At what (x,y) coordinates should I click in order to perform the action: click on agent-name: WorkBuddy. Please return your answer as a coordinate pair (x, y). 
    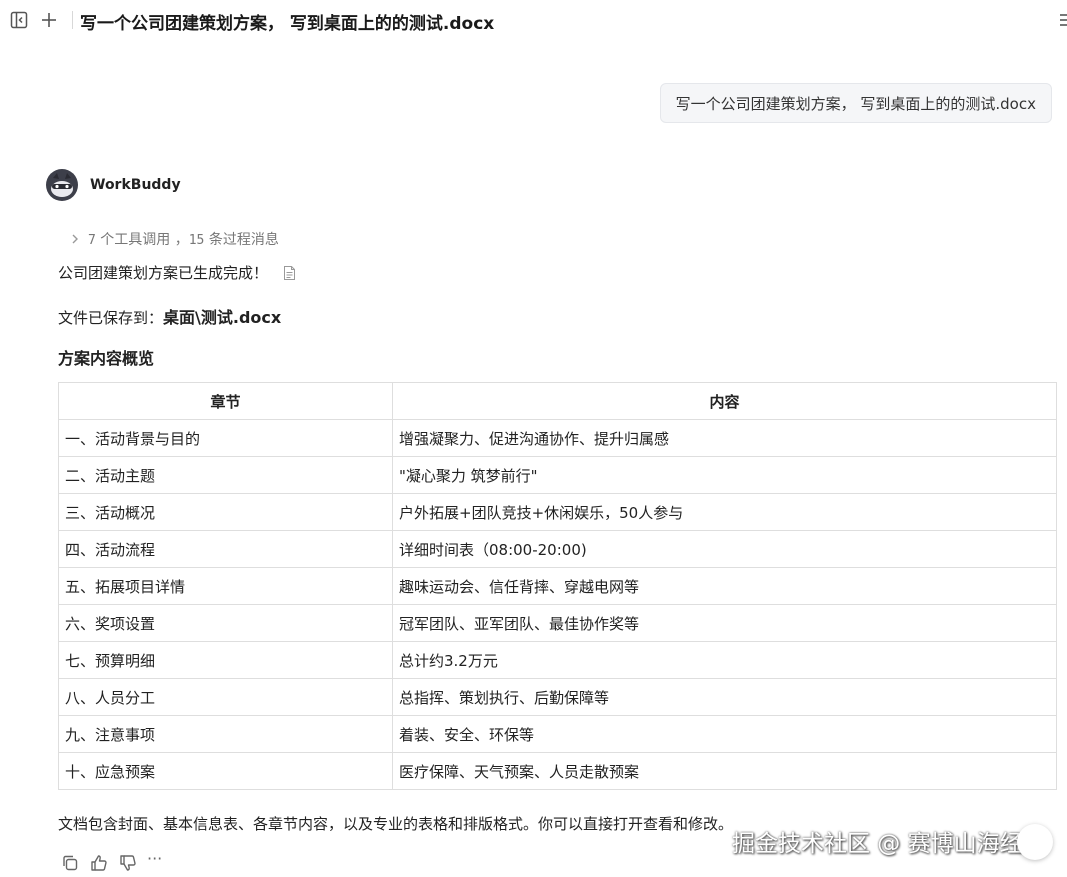
    Looking at the image, I should click on (135, 185).